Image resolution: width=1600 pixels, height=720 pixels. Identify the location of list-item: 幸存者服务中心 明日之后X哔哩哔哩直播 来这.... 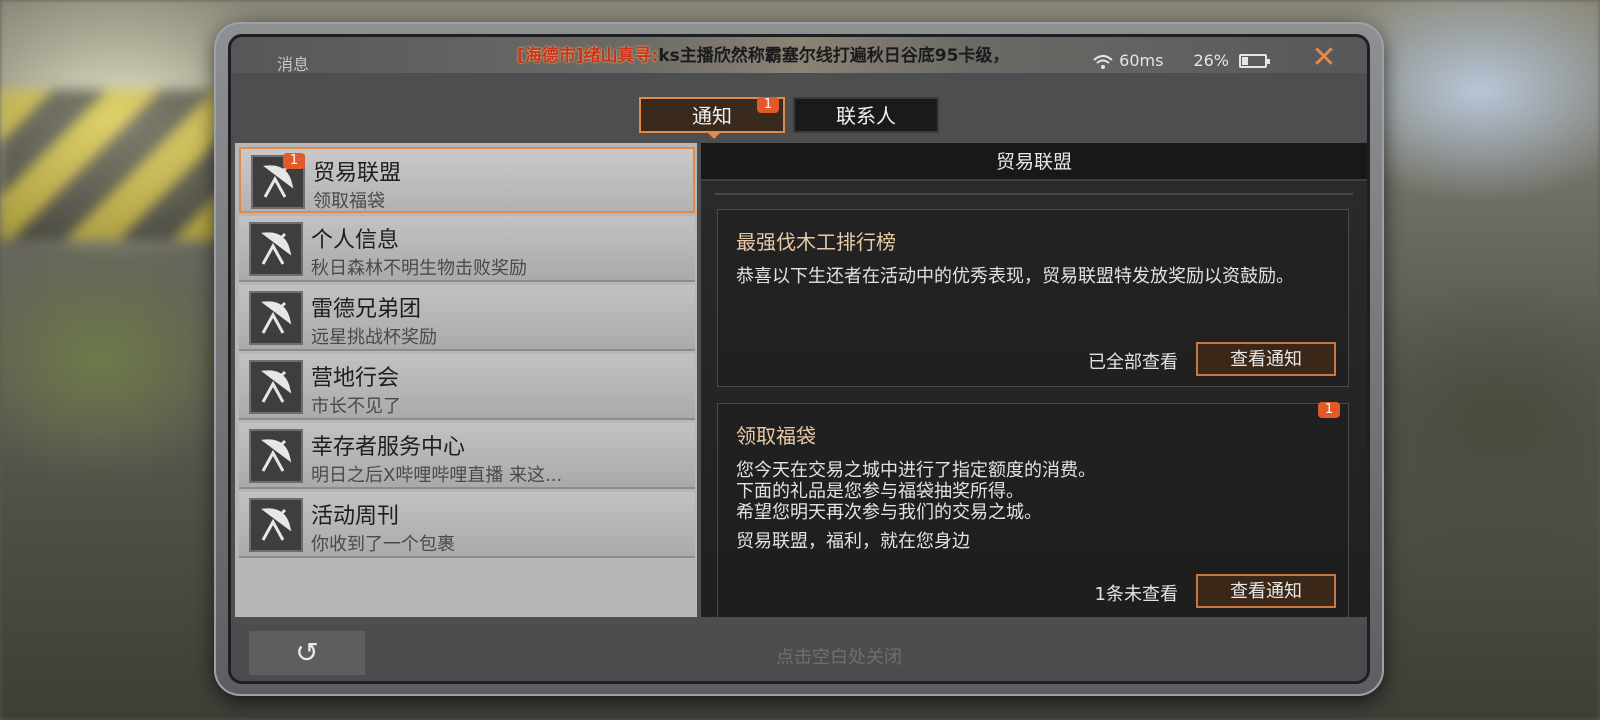
(467, 456).